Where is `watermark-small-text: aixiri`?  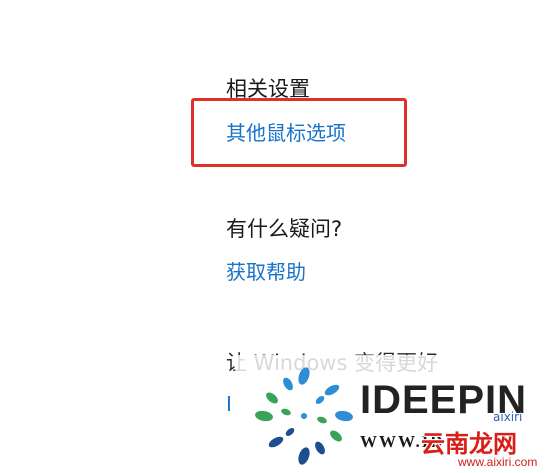
watermark-small-text: aixiri is located at coordinates (508, 417).